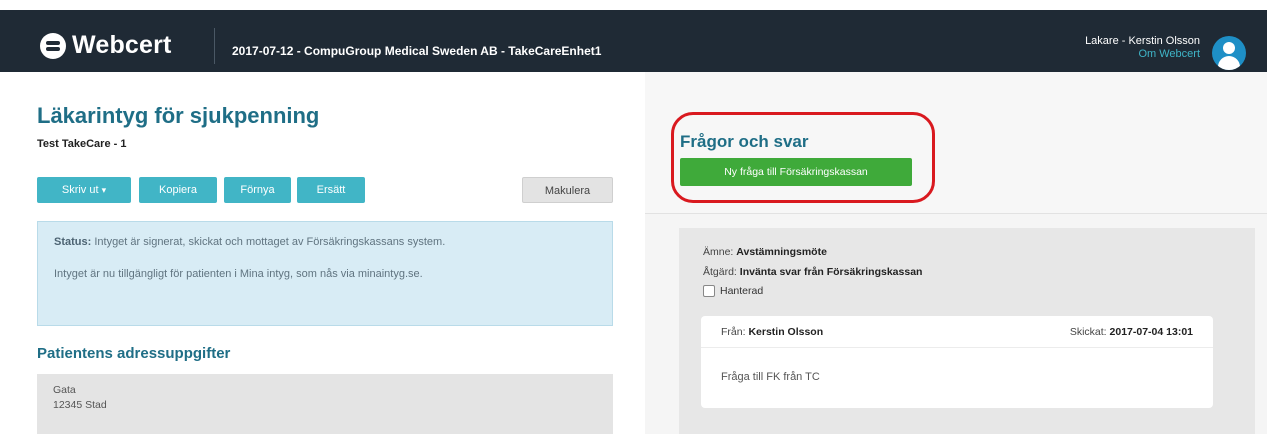 The image size is (1267, 434). Describe the element at coordinates (709, 291) in the screenshot. I see `handled-checkbox` at that location.